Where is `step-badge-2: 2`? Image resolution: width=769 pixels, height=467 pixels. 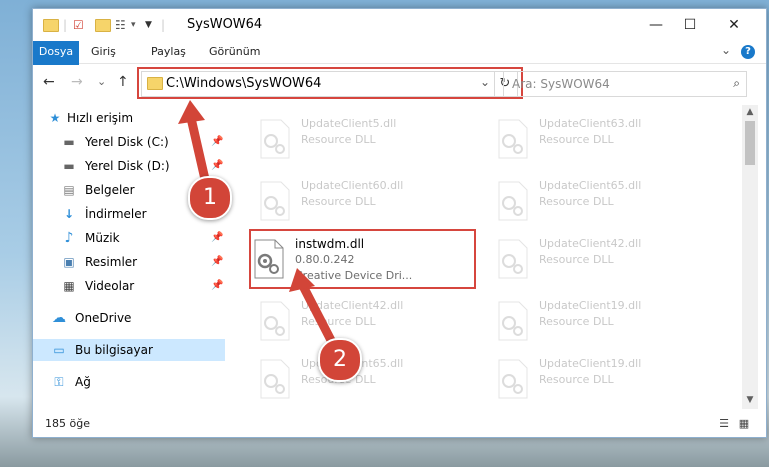 step-badge-2: 2 is located at coordinates (340, 360).